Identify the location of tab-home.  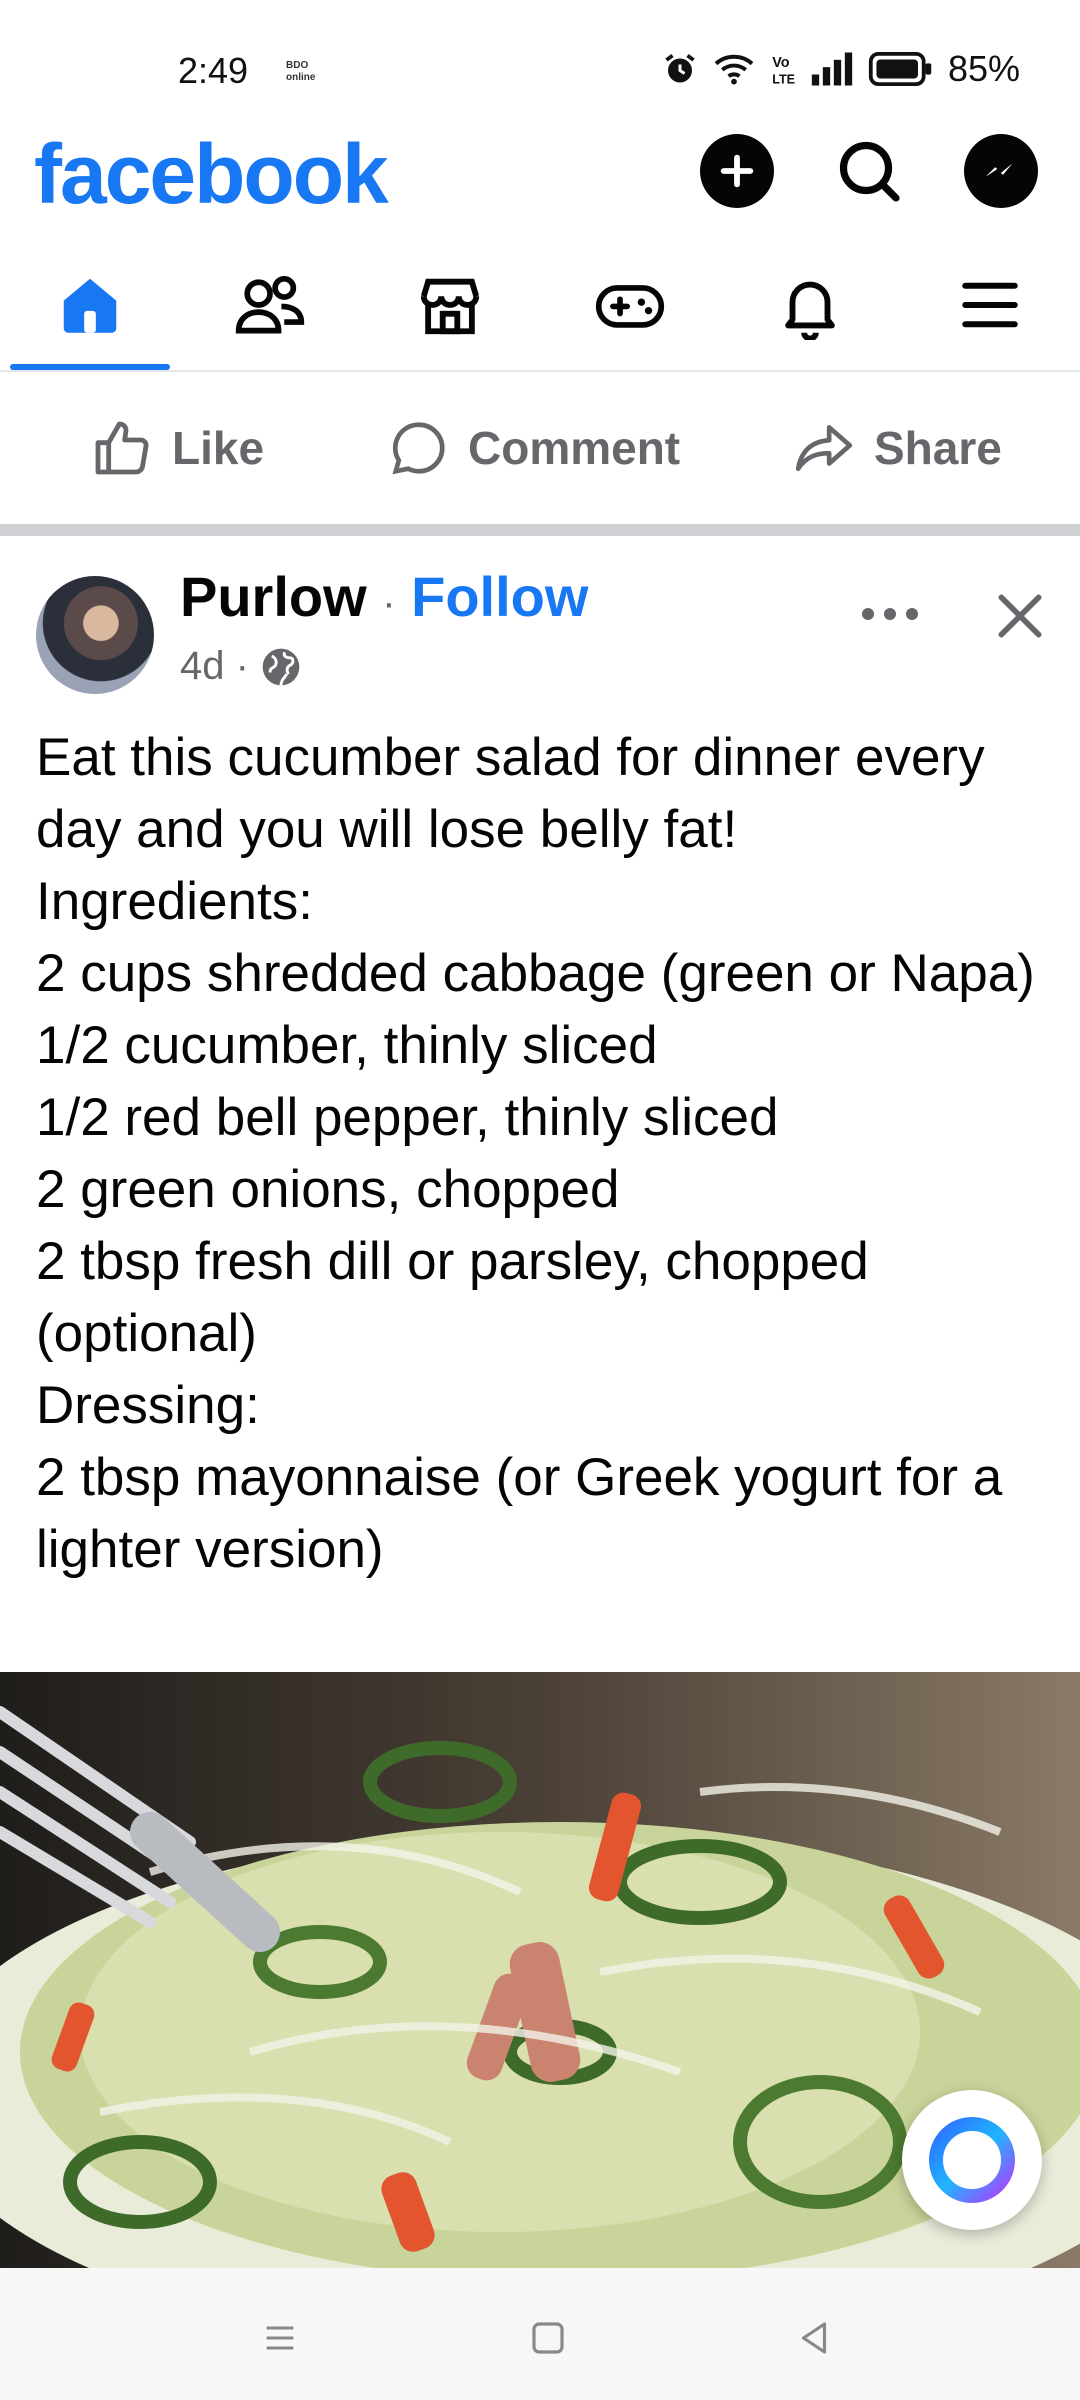
(90, 305).